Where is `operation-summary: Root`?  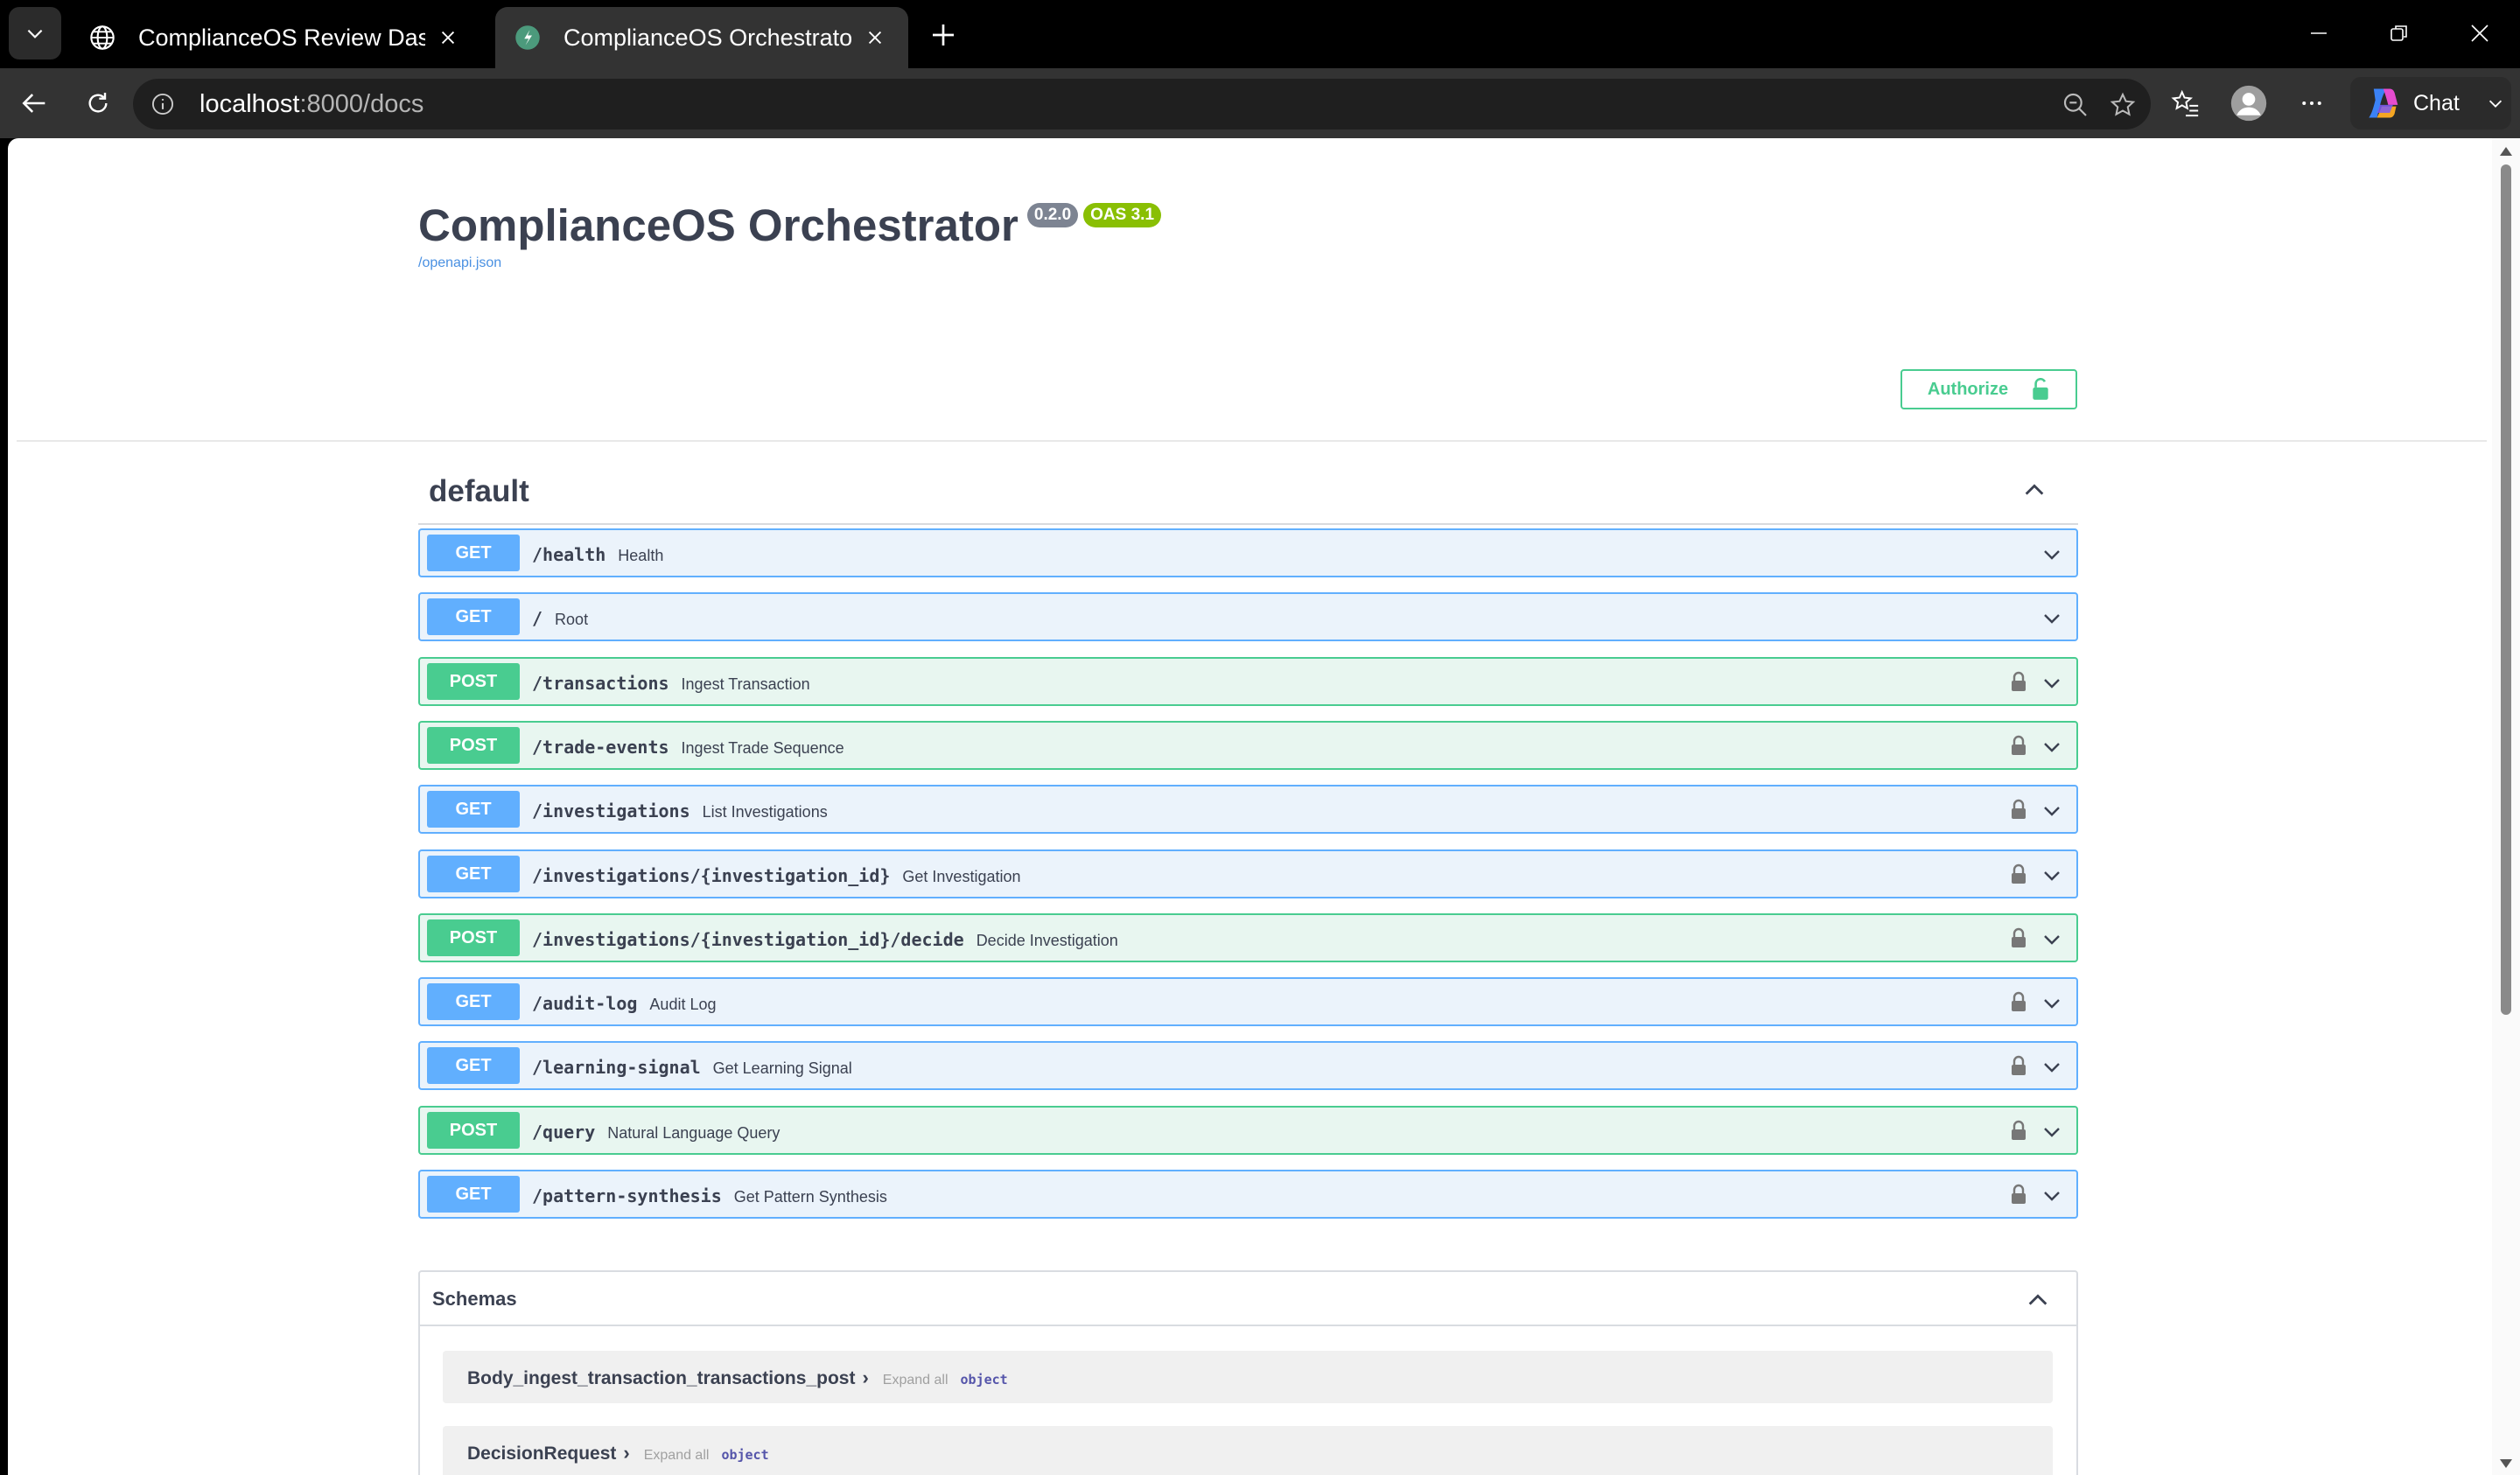 operation-summary: Root is located at coordinates (572, 619).